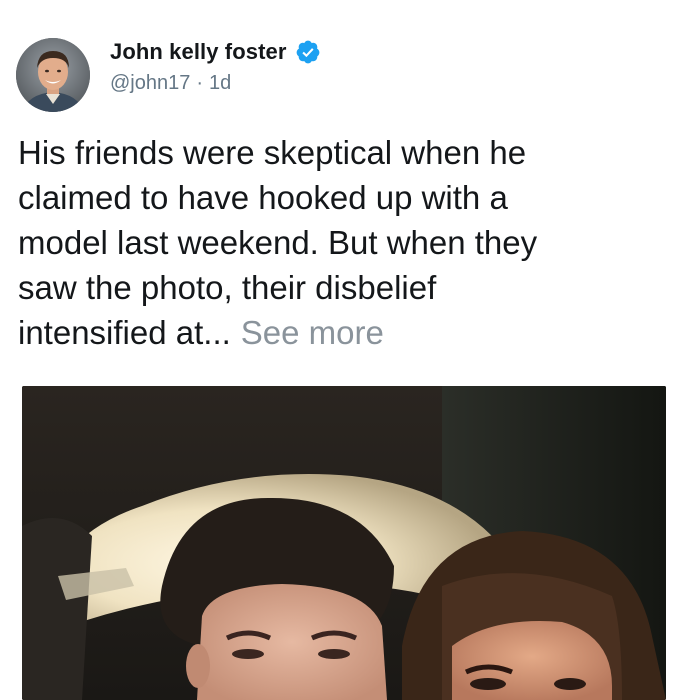 This screenshot has height=700, width=700. What do you see at coordinates (312, 332) in the screenshot?
I see `see-more-link: See more` at bounding box center [312, 332].